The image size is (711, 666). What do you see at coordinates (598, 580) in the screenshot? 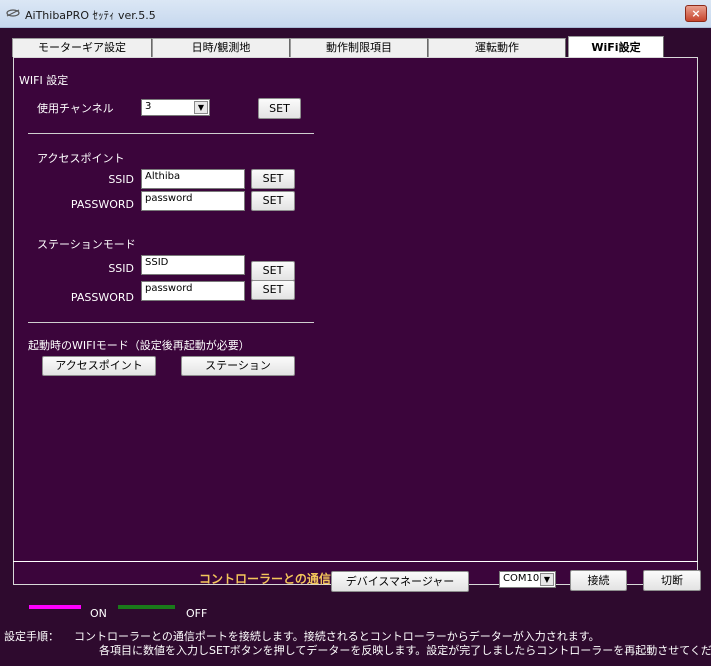
I see `connect-button: 接続` at bounding box center [598, 580].